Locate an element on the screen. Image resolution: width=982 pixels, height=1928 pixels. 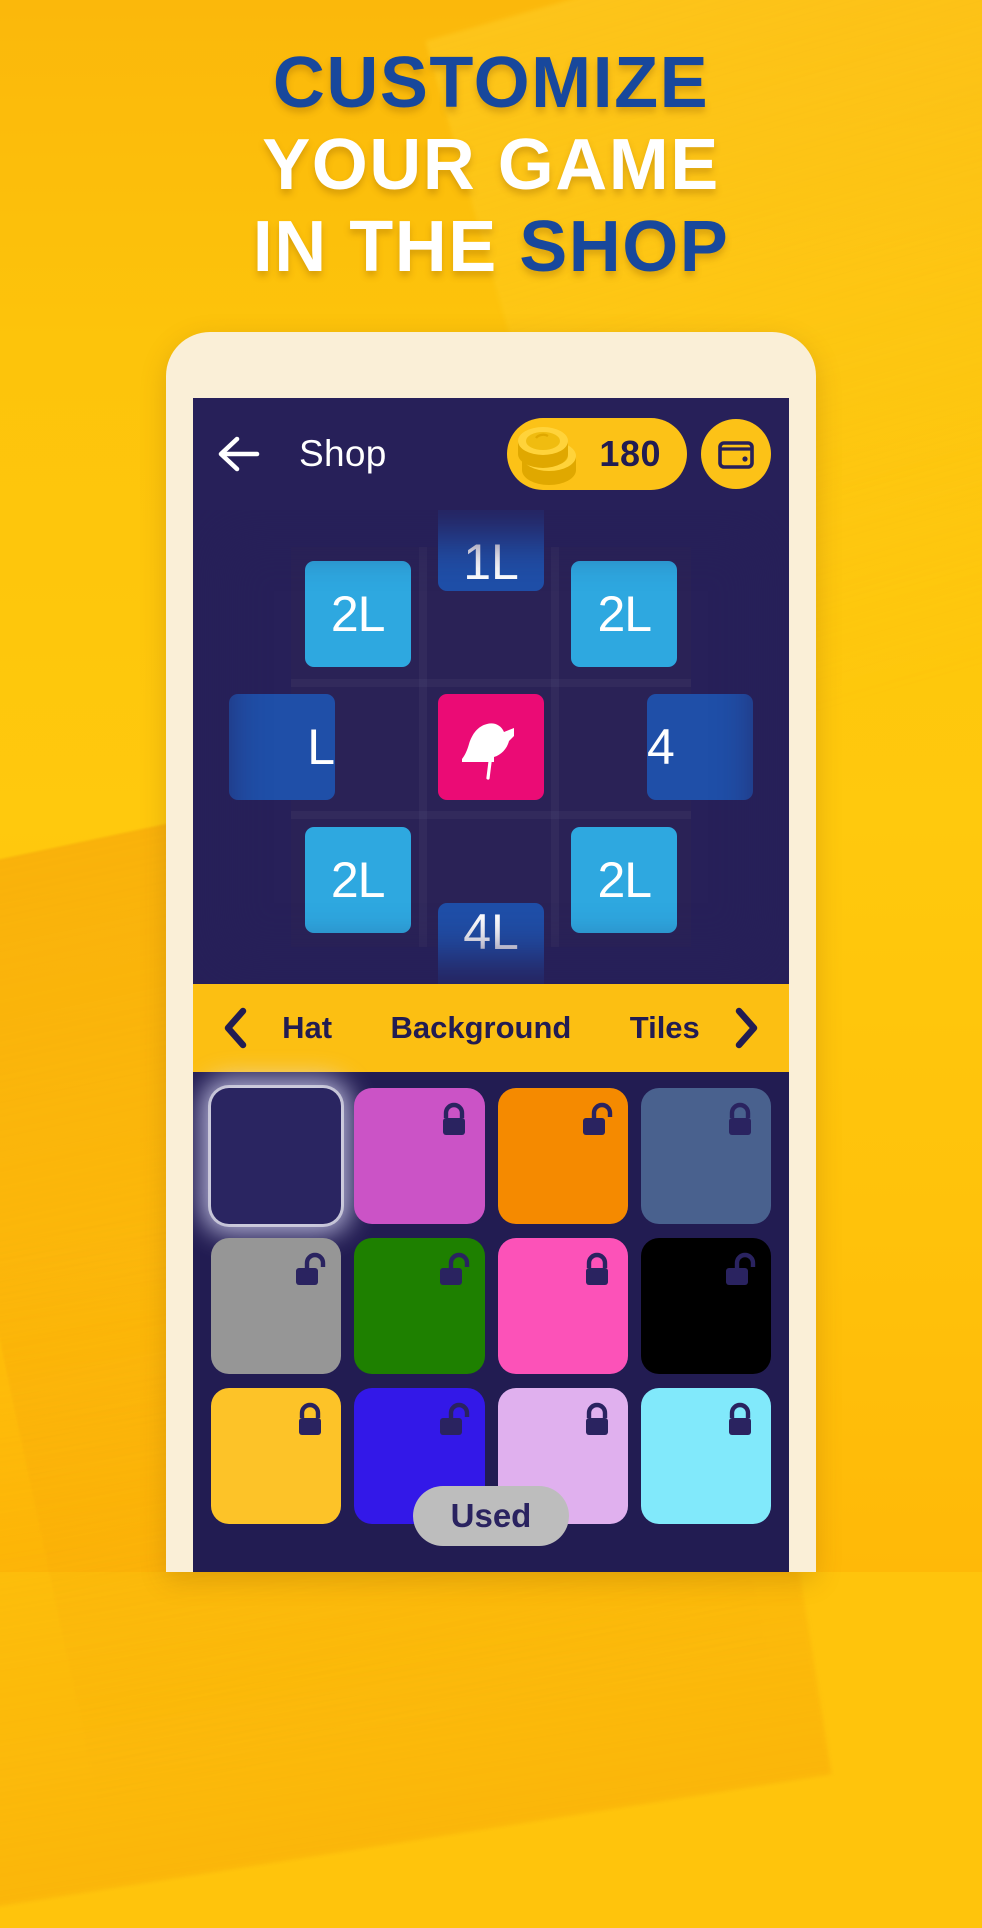
board-tile-edge-bottom: 4L is located at coordinates (491, 943).